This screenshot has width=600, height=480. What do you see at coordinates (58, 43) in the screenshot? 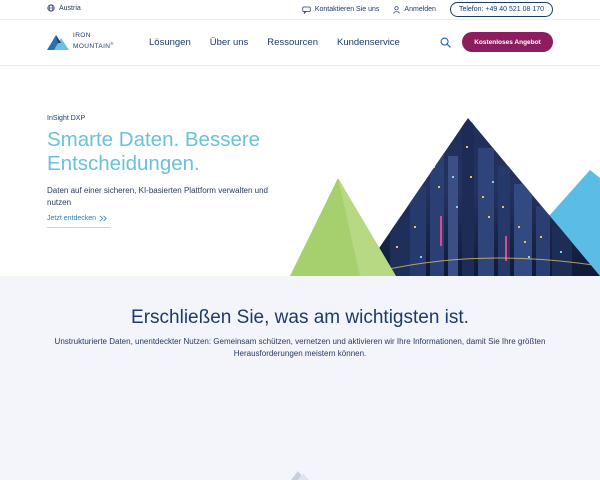
I see `logo-mark-icon` at bounding box center [58, 43].